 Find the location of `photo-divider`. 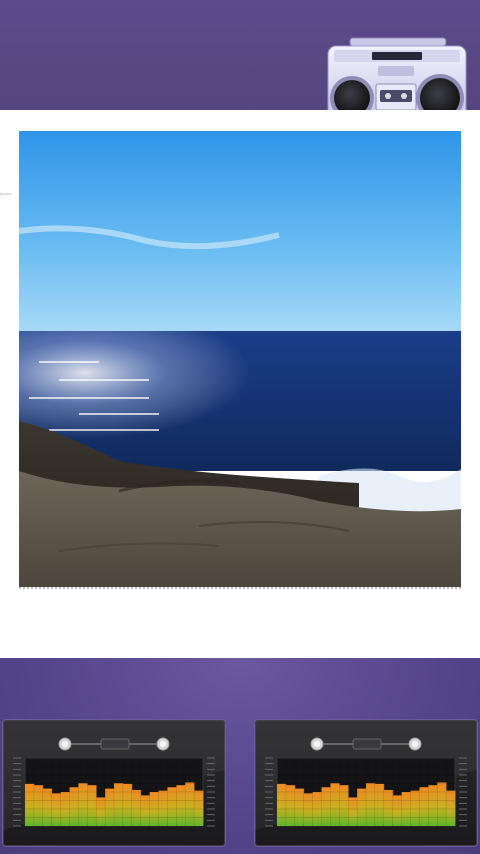

photo-divider is located at coordinates (240, 588).